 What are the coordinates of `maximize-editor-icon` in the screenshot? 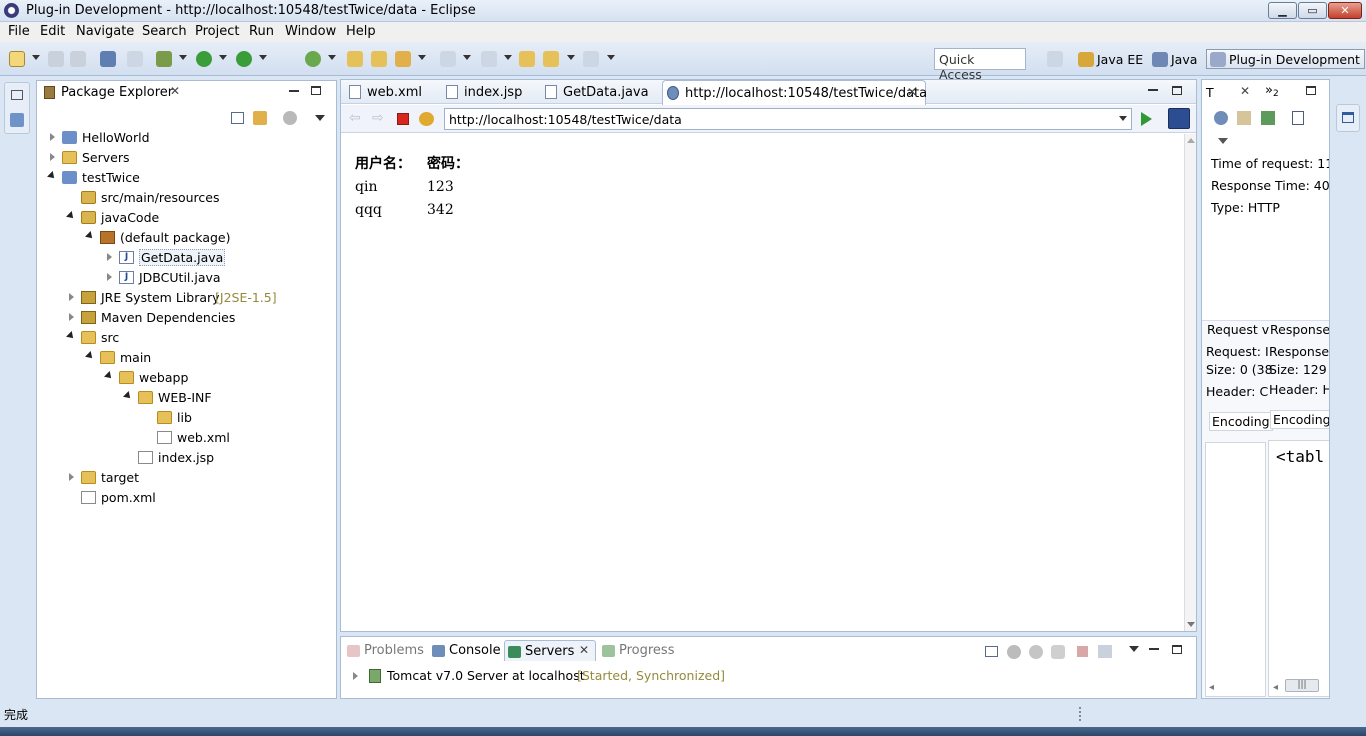 It's located at (1177, 90).